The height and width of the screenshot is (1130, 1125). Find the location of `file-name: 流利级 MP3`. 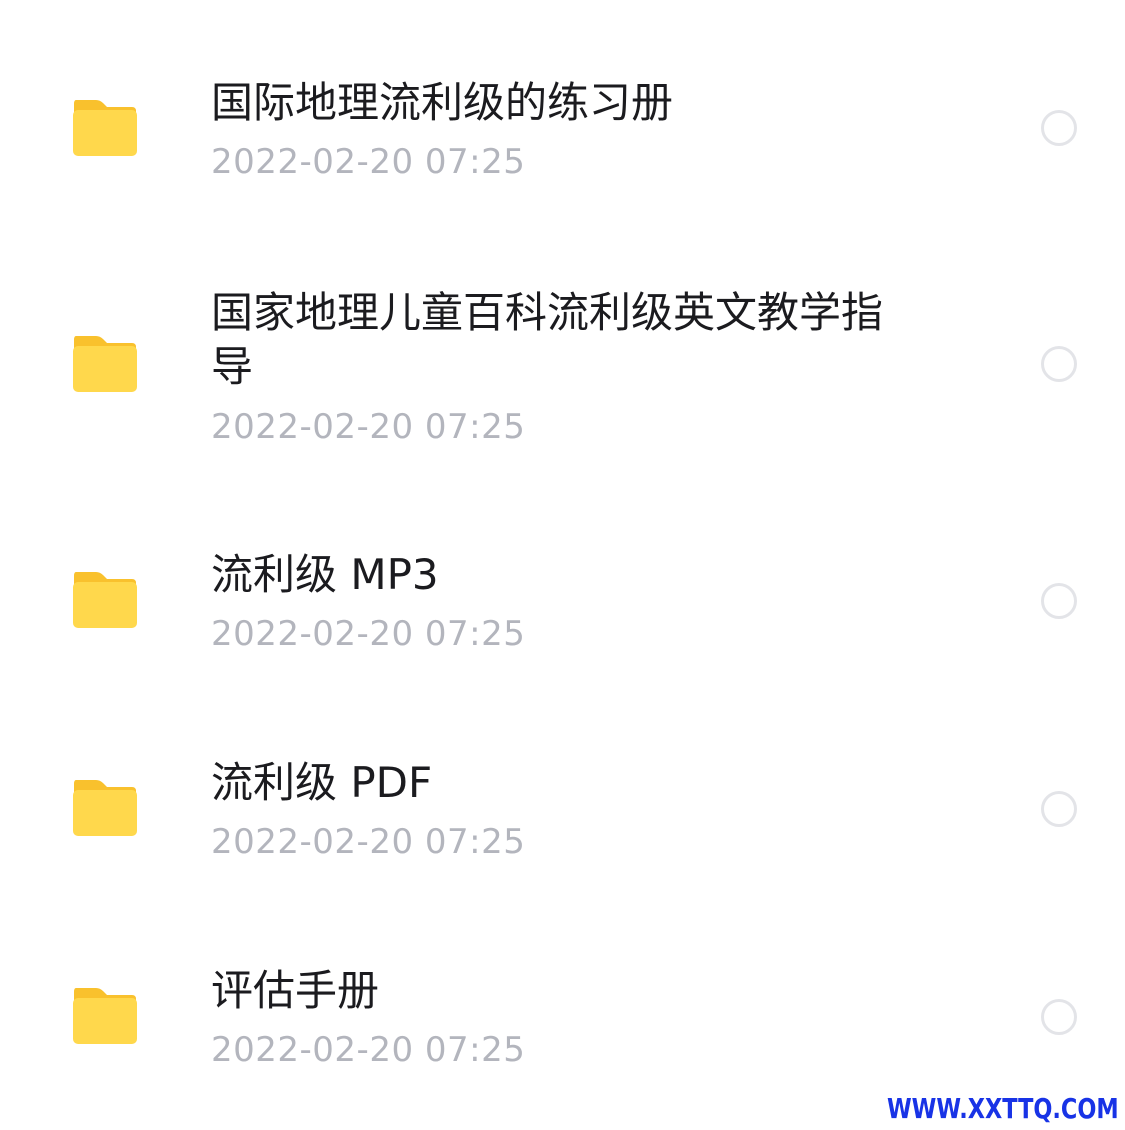

file-name: 流利级 MP3 is located at coordinates (325, 574).